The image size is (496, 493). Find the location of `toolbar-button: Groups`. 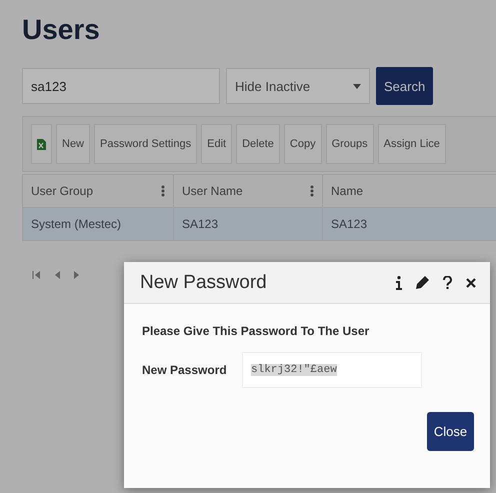

toolbar-button: Groups is located at coordinates (350, 144).